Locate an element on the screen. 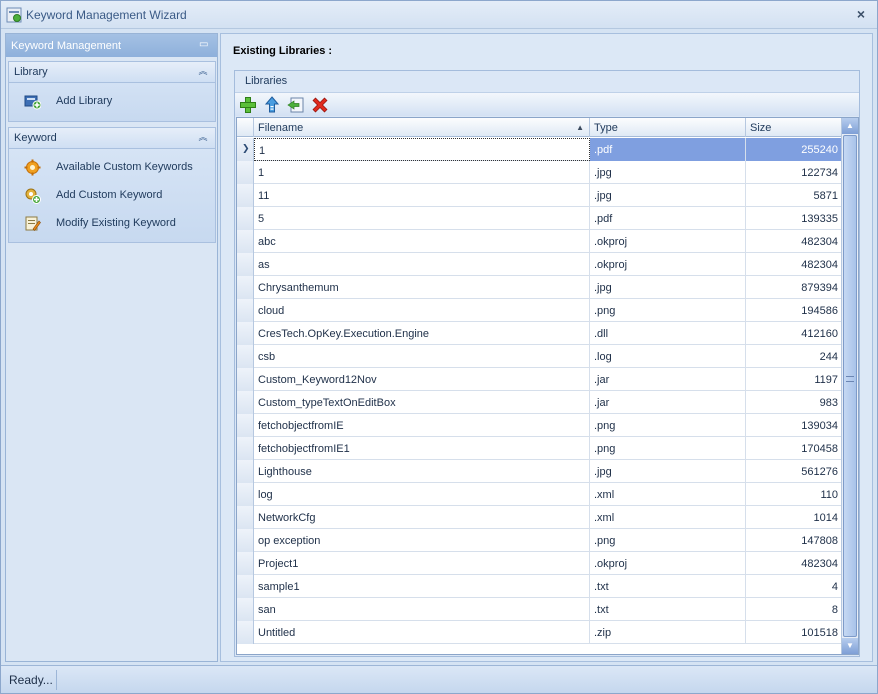 Image resolution: width=878 pixels, height=694 pixels. filename-cell: as is located at coordinates (422, 264).